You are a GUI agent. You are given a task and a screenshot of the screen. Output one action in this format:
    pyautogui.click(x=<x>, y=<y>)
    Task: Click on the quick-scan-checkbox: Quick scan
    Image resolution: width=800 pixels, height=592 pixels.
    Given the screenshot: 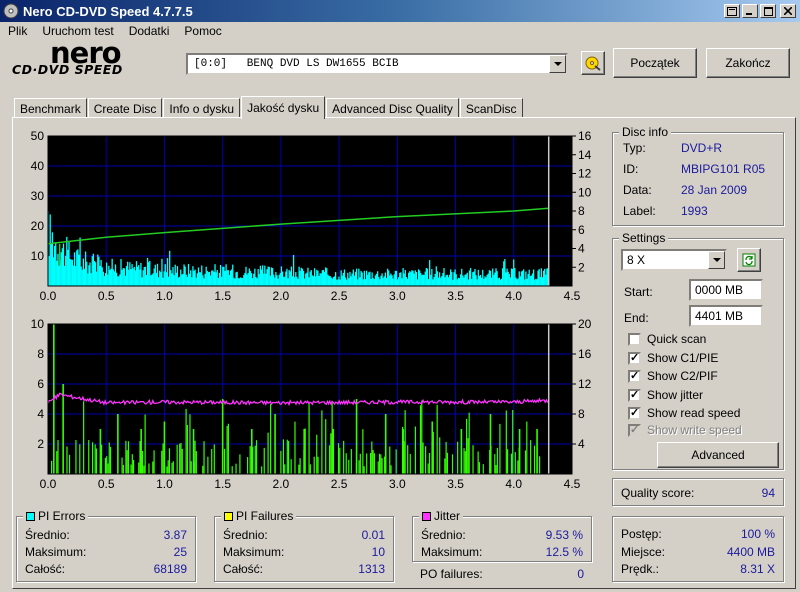 What is the action you would take?
    pyautogui.click(x=667, y=339)
    